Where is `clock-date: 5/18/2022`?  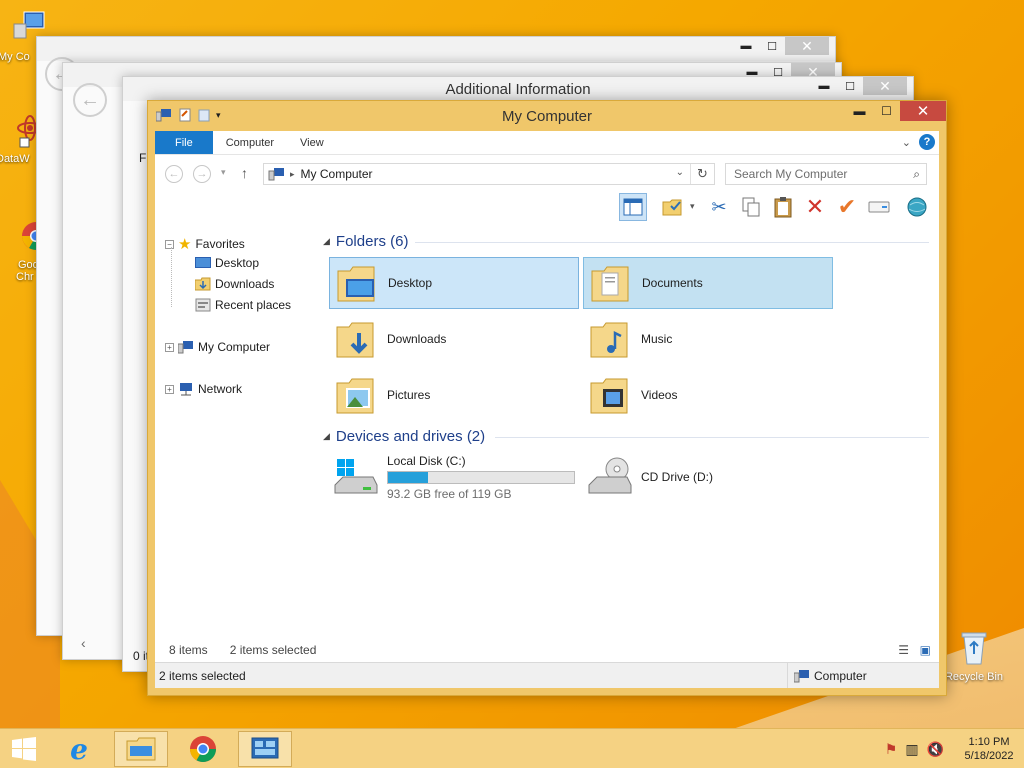 clock-date: 5/18/2022 is located at coordinates (989, 756).